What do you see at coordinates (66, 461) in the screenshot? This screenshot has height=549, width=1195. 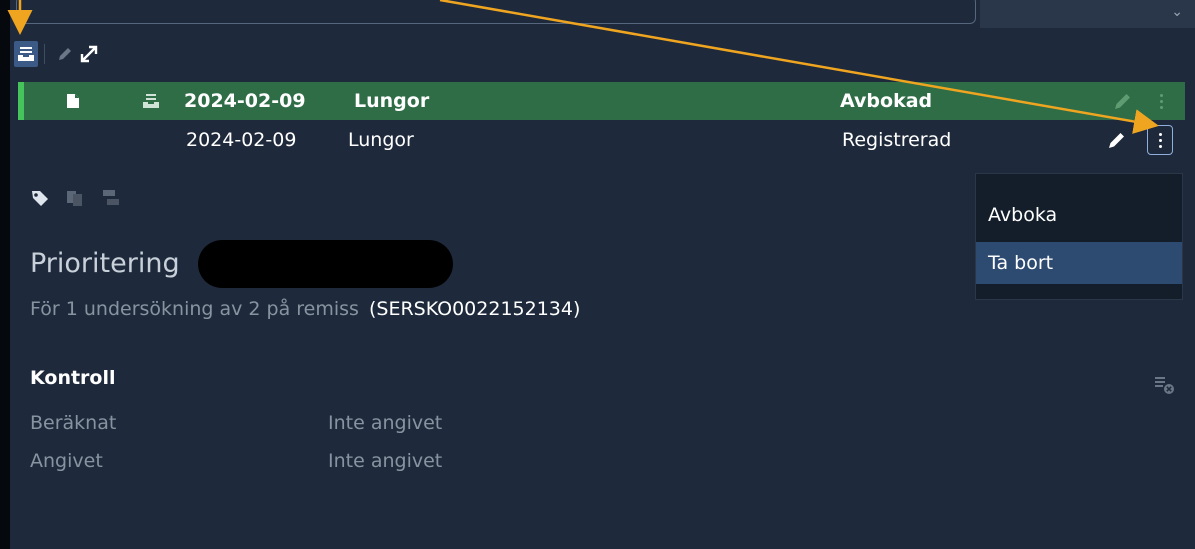 I see `kv-label: Angivet` at bounding box center [66, 461].